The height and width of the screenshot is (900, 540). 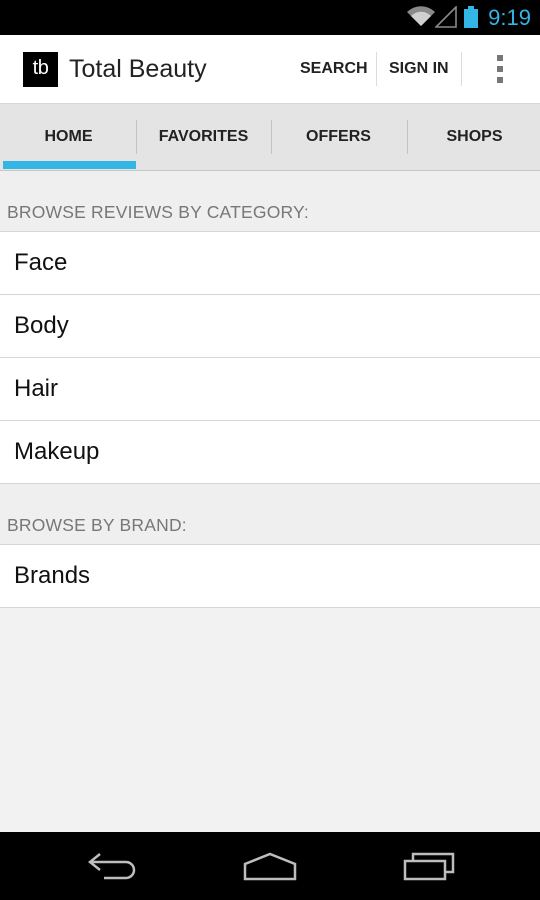 I want to click on sign-in-button: SIGN IN, so click(x=419, y=69).